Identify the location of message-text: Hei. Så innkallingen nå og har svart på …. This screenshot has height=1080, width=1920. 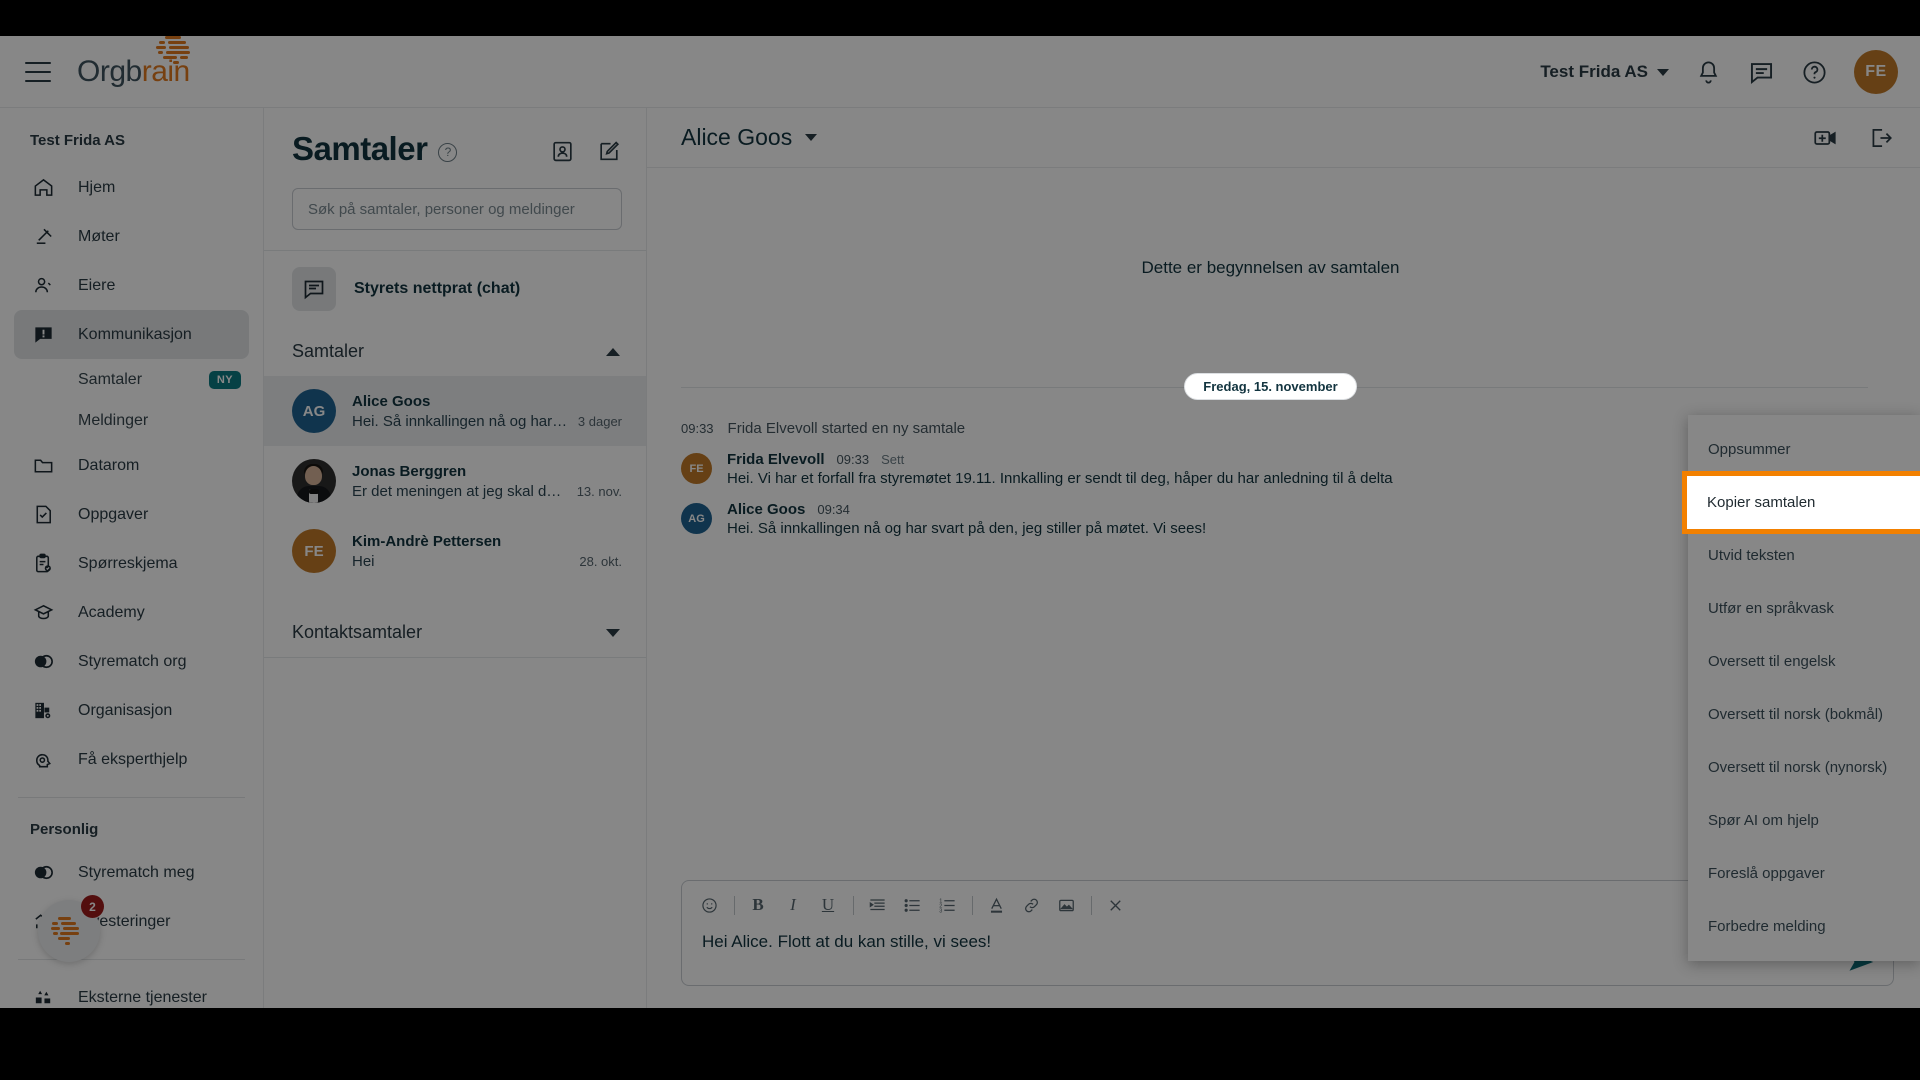
(967, 528).